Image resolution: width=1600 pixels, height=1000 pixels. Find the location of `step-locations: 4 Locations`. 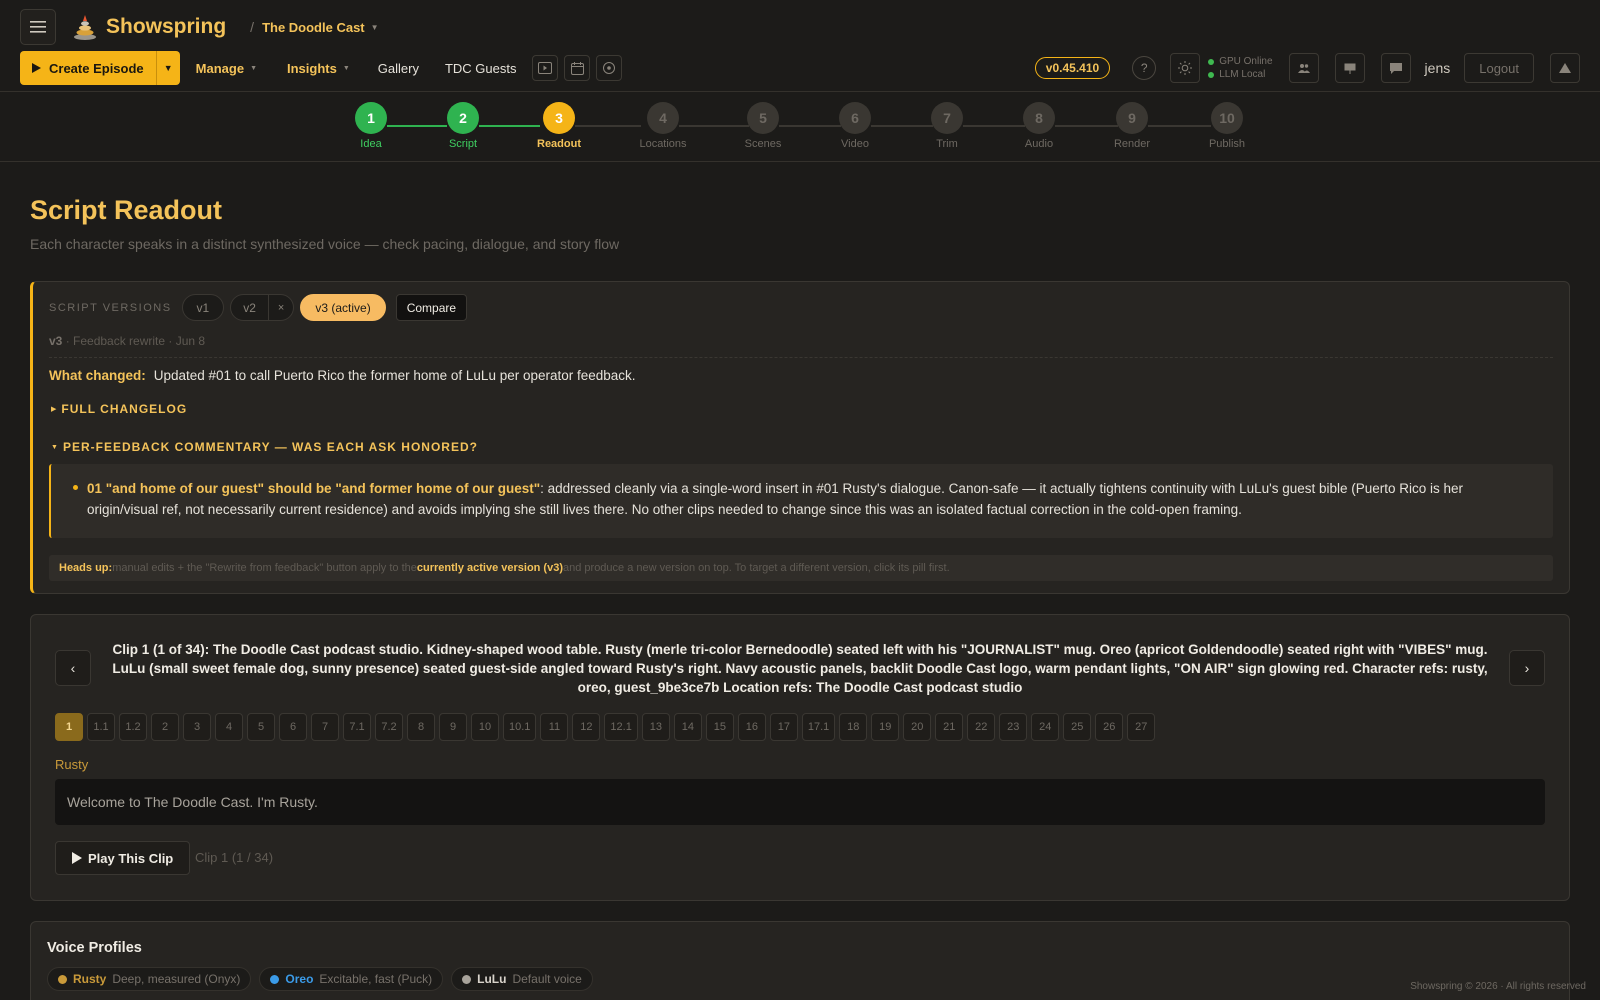

step-locations: 4 Locations is located at coordinates (663, 126).